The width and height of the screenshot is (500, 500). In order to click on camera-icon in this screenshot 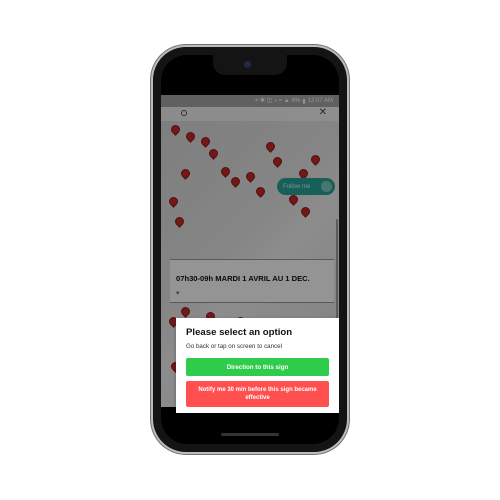, I will do `click(247, 64)`.